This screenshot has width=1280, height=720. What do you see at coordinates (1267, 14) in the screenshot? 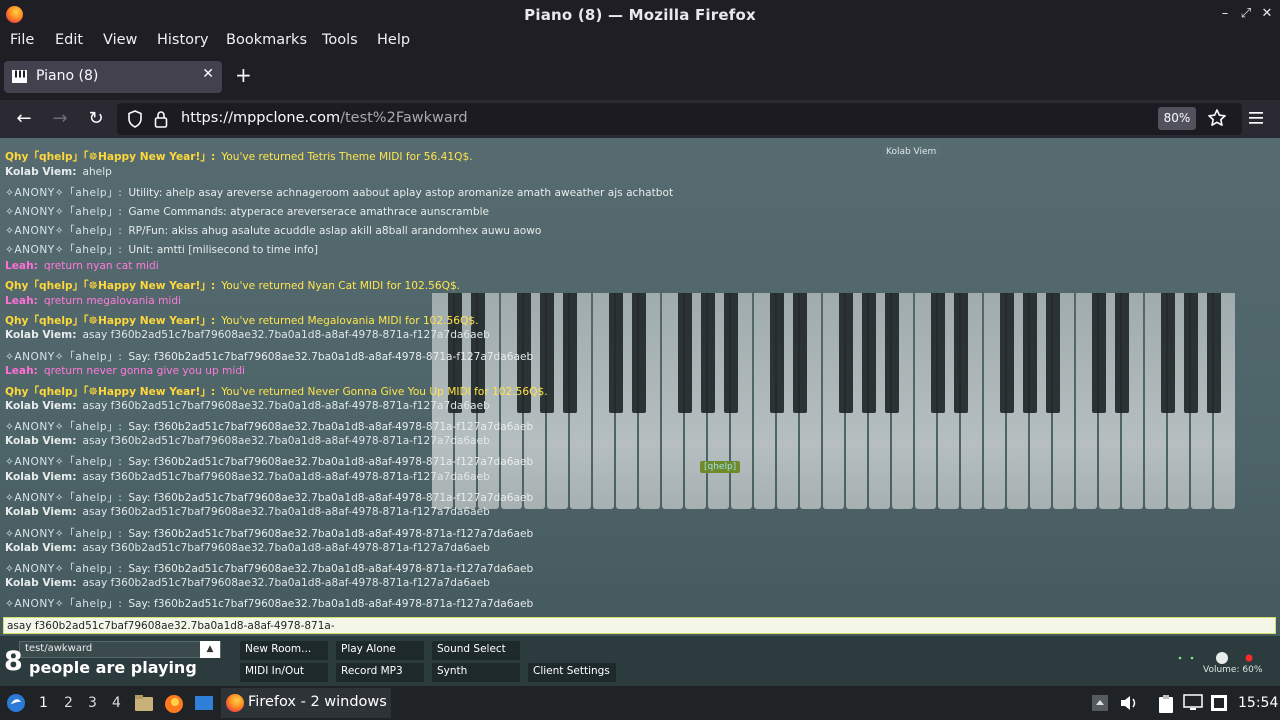
I see `close-window-icon: ✕` at bounding box center [1267, 14].